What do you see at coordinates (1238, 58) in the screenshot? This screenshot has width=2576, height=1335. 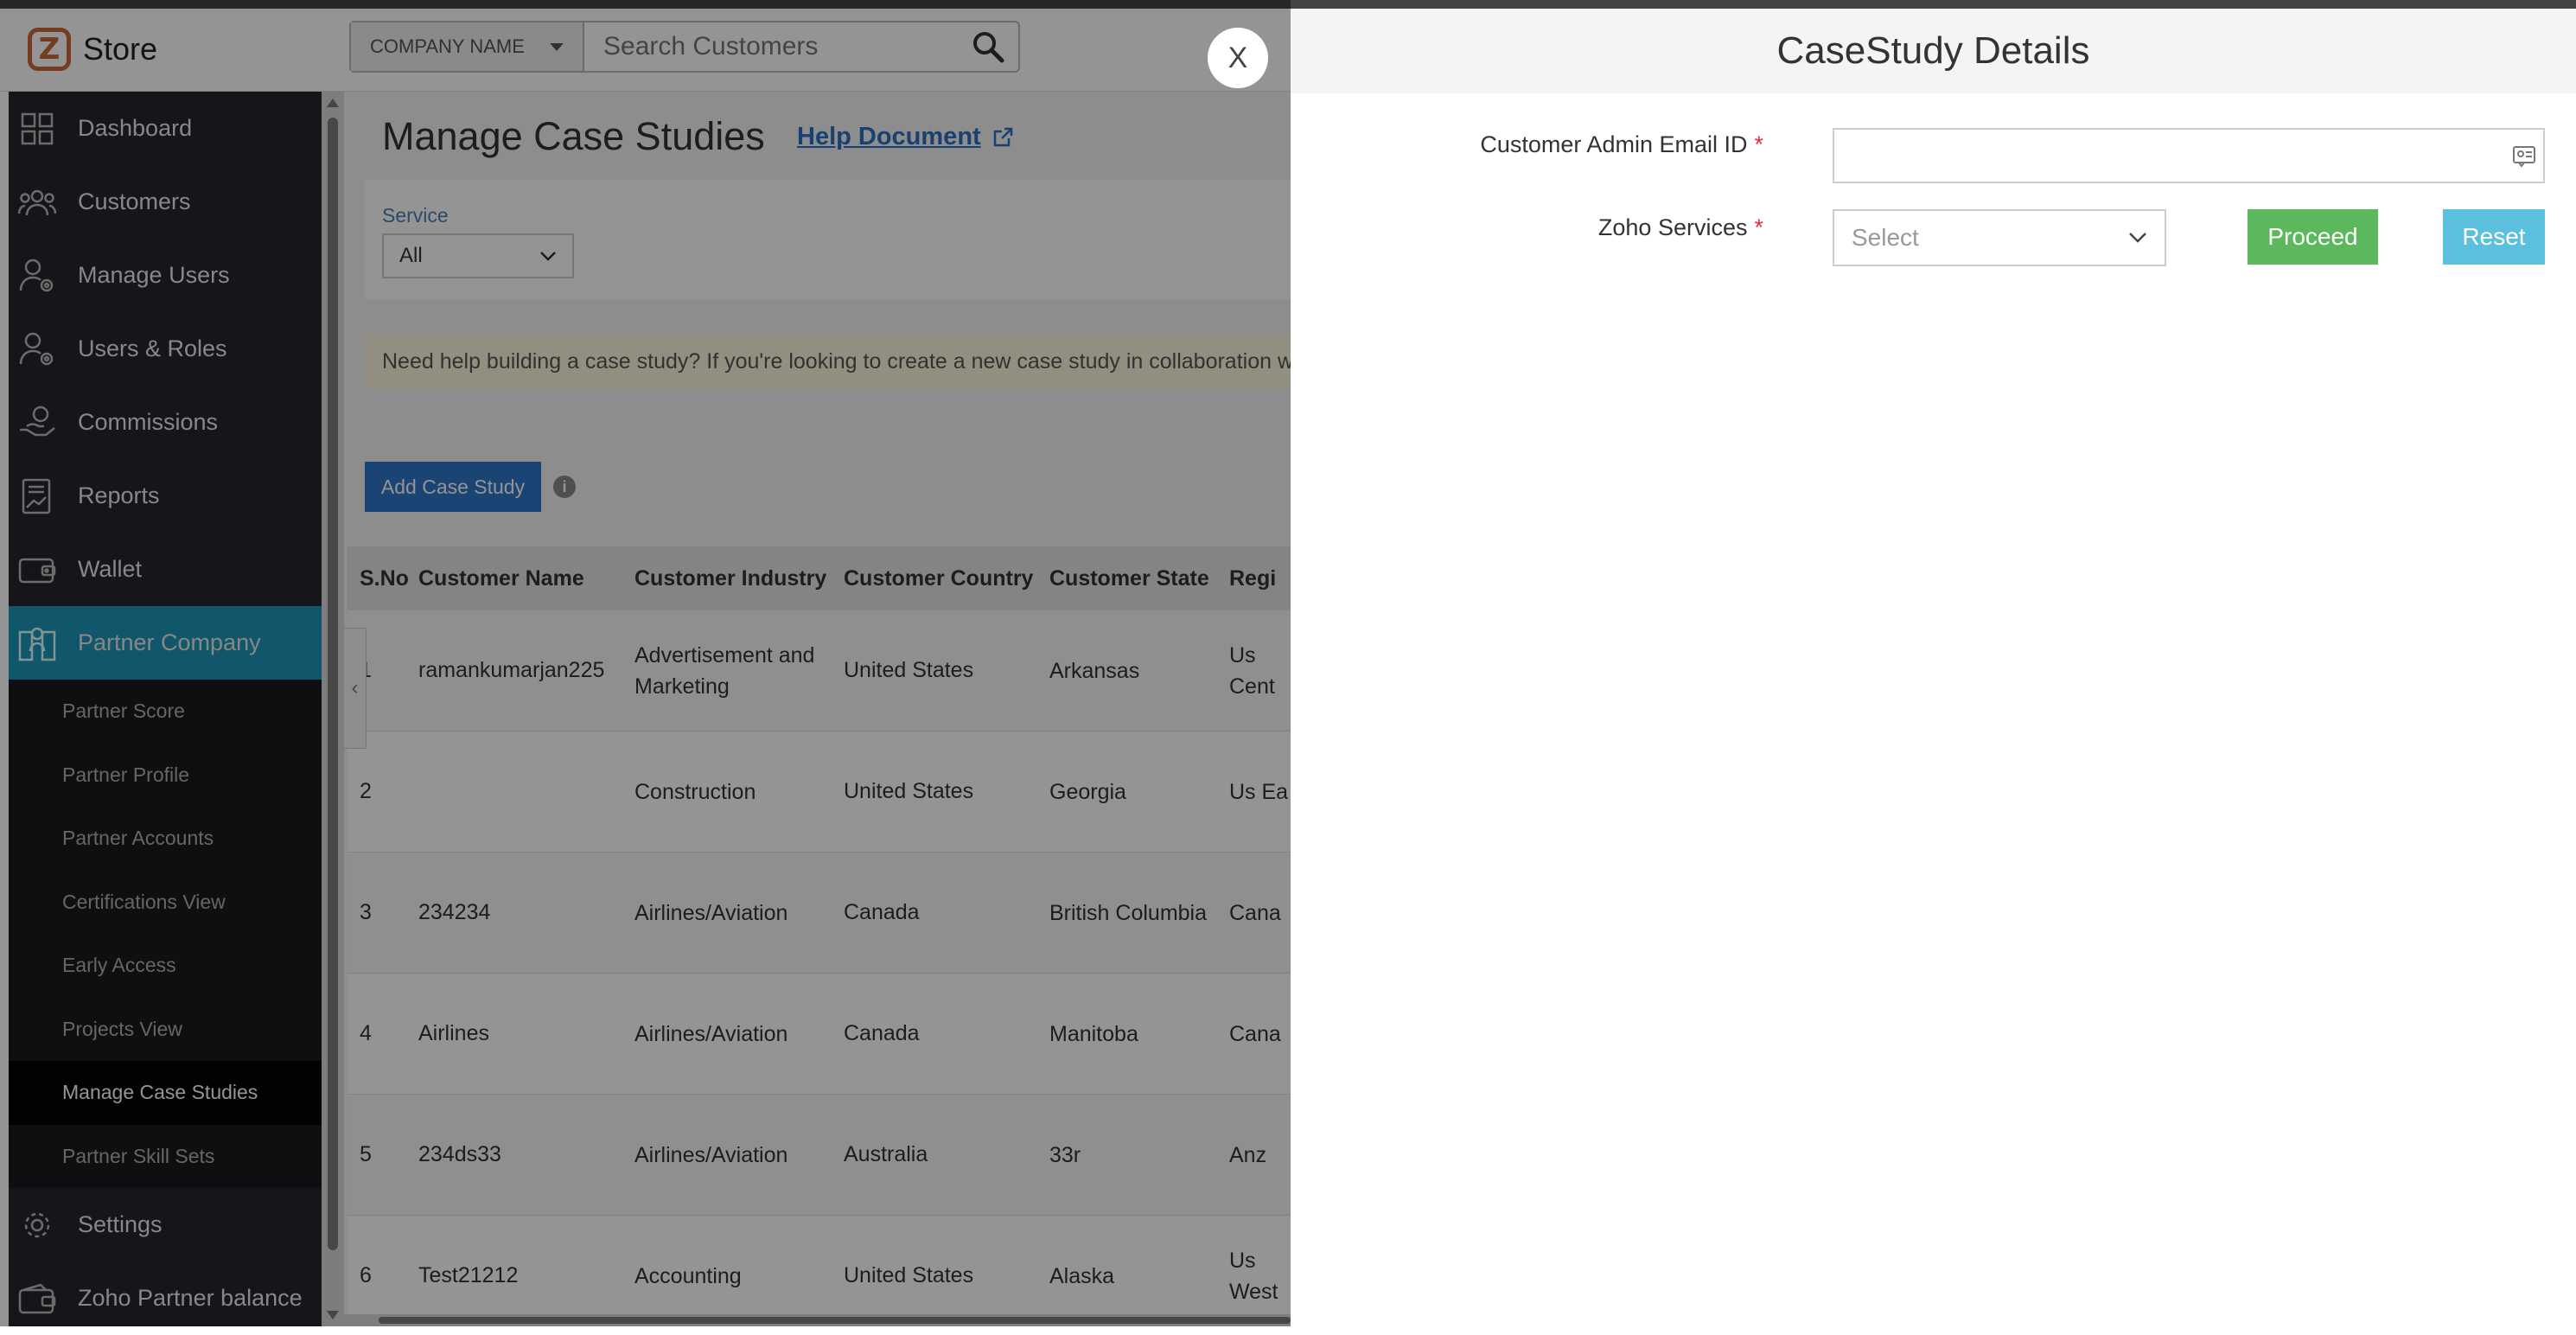 I see `close-drawer-button: X` at bounding box center [1238, 58].